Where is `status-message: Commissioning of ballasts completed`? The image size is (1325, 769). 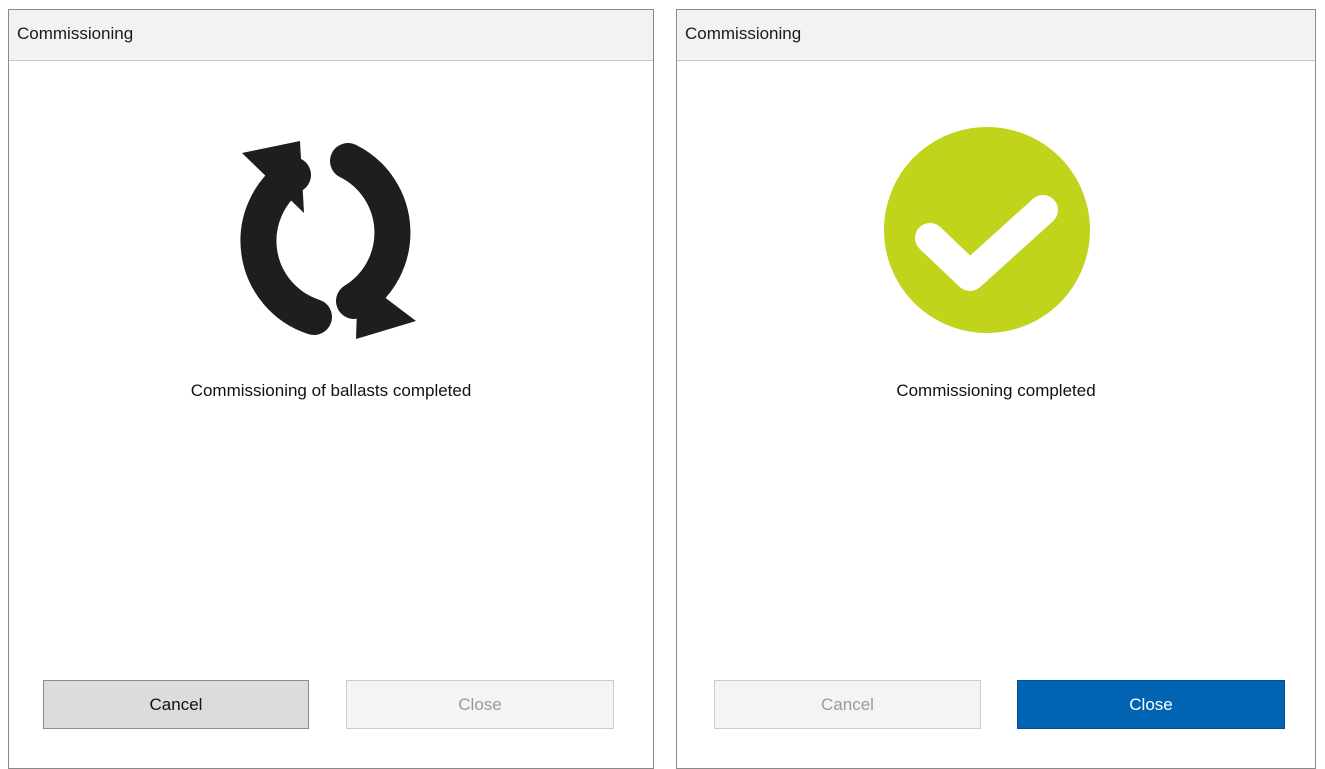
status-message: Commissioning of ballasts completed is located at coordinates (331, 390).